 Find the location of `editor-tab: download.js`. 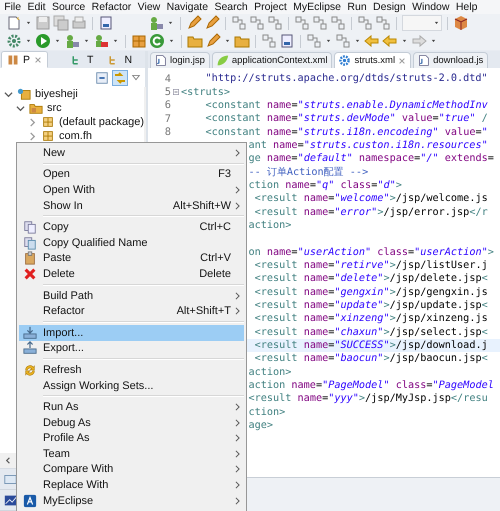

editor-tab: download.js is located at coordinates (450, 60).